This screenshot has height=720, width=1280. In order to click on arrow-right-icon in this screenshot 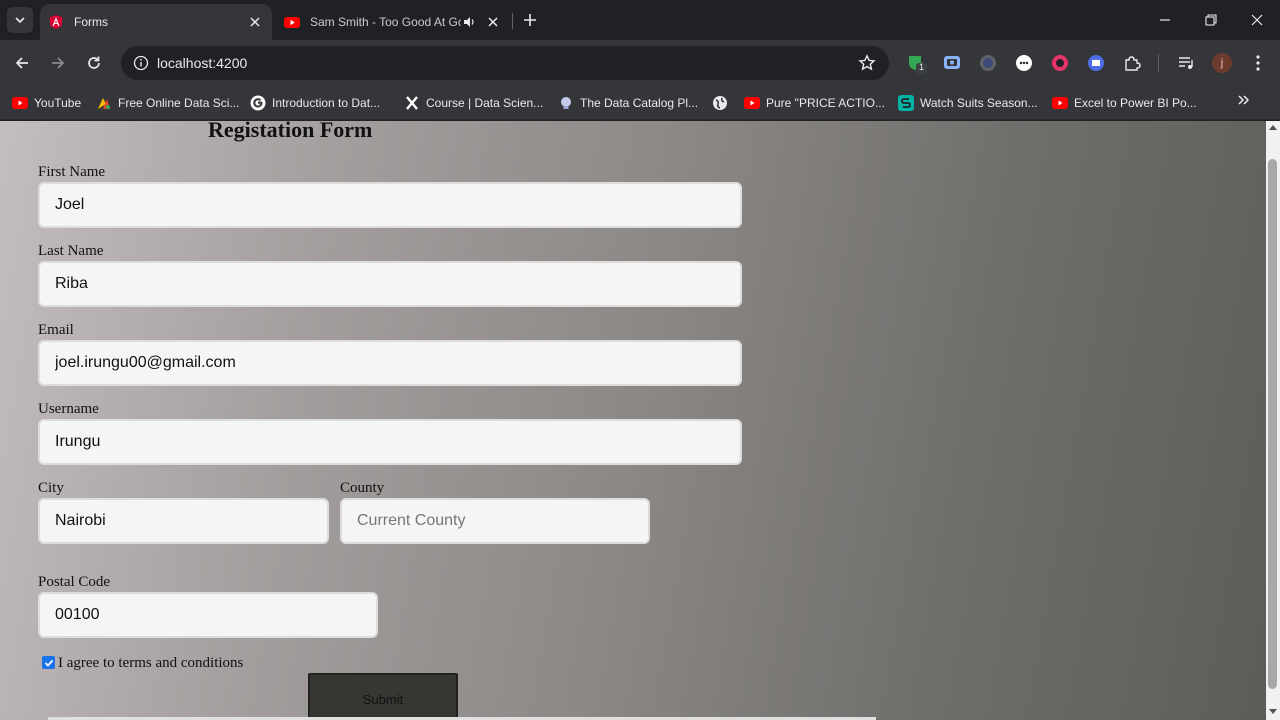, I will do `click(58, 63)`.